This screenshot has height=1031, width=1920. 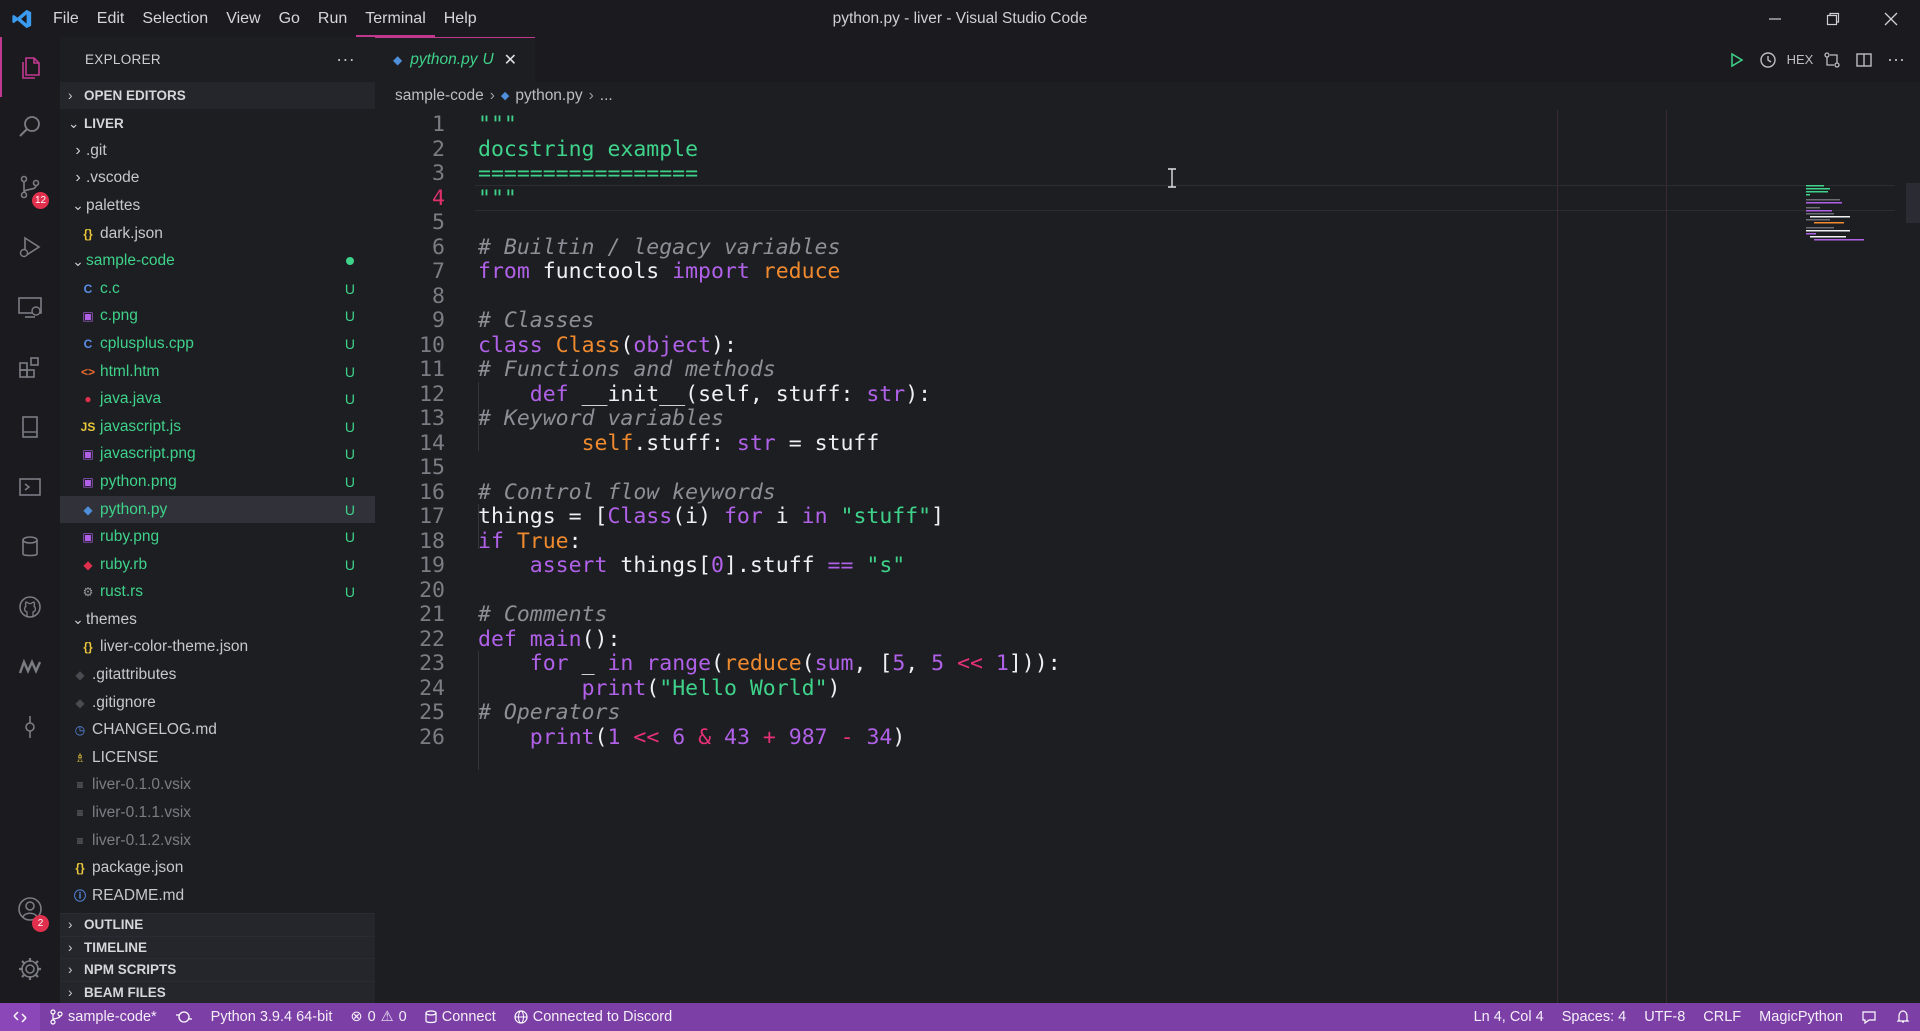 I want to click on tree-item-label: CHANGELOG.md, so click(x=154, y=730).